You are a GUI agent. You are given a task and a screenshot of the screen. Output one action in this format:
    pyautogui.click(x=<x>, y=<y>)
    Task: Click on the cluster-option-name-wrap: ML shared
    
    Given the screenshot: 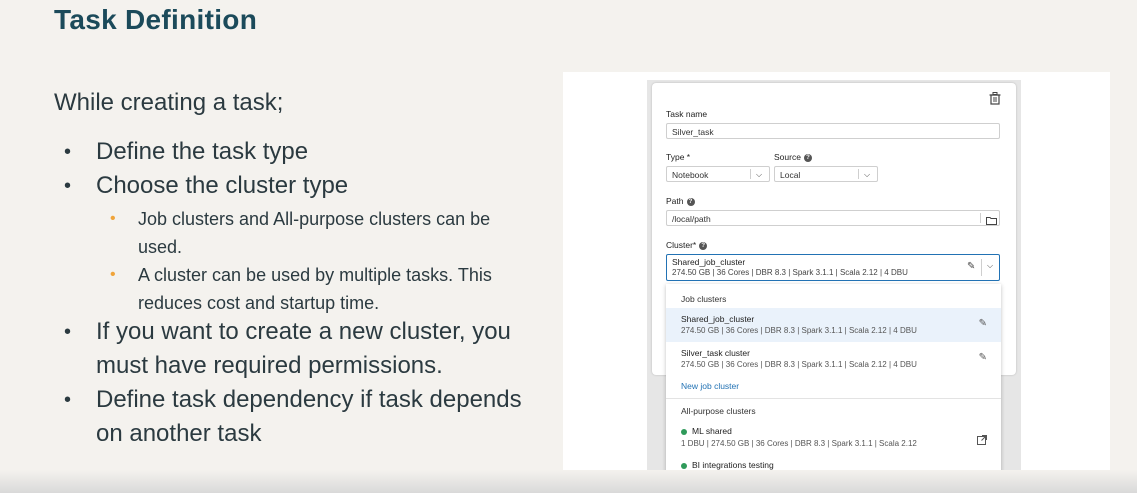 What is the action you would take?
    pyautogui.click(x=706, y=431)
    